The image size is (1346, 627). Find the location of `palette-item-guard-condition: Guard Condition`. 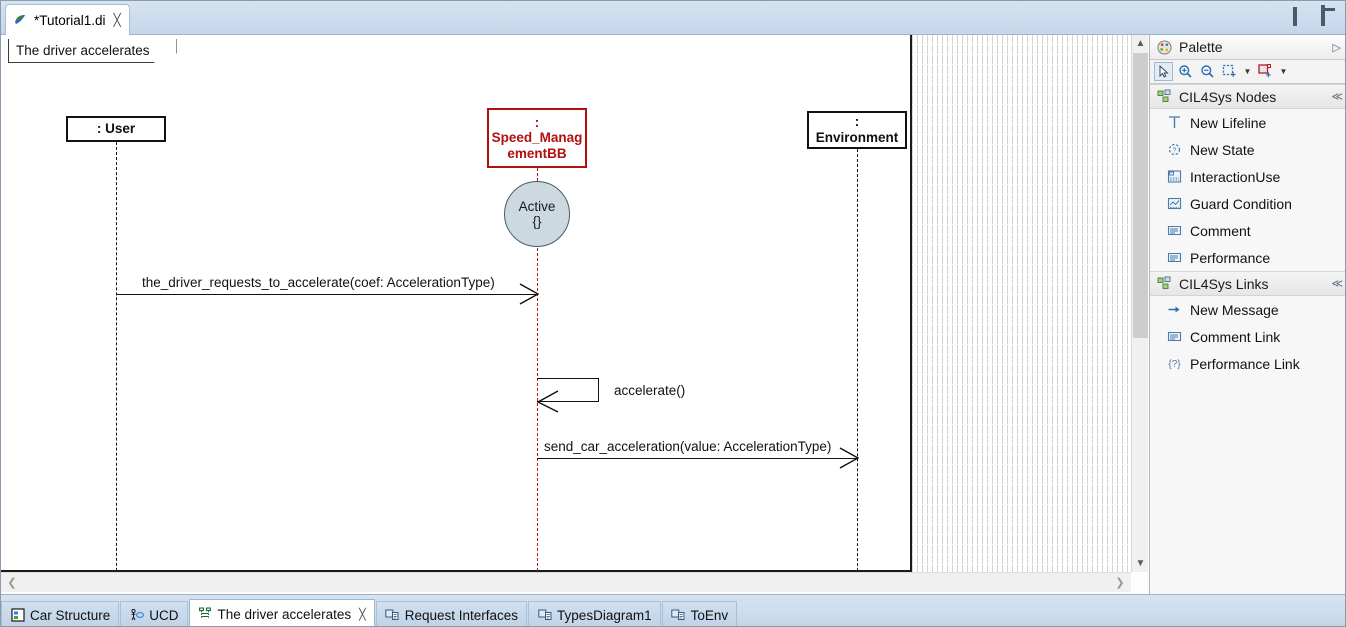

palette-item-guard-condition: Guard Condition is located at coordinates (1247, 203).